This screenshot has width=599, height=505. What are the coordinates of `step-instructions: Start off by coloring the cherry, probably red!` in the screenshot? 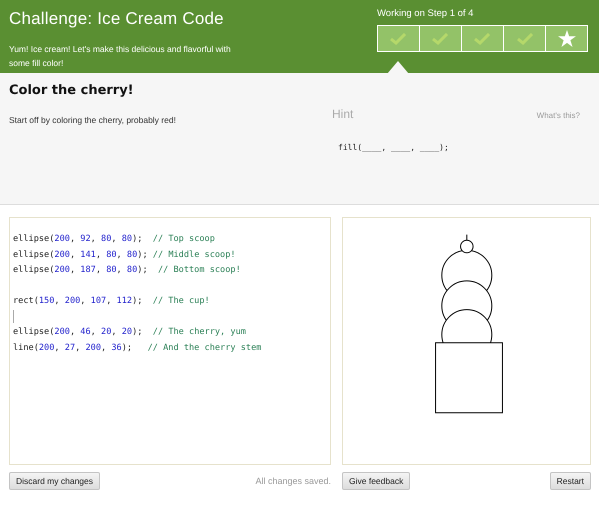 It's located at (93, 120).